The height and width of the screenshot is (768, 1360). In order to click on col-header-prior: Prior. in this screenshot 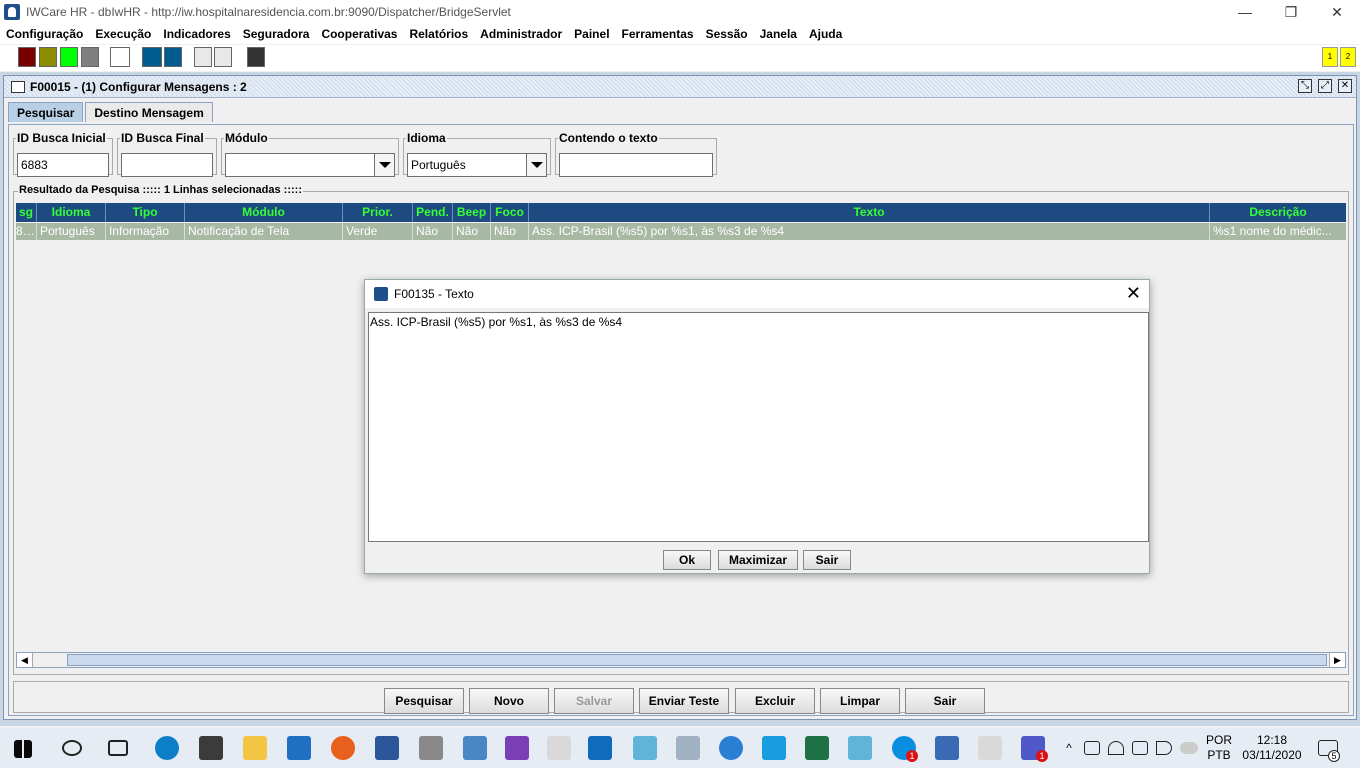, I will do `click(378, 212)`.